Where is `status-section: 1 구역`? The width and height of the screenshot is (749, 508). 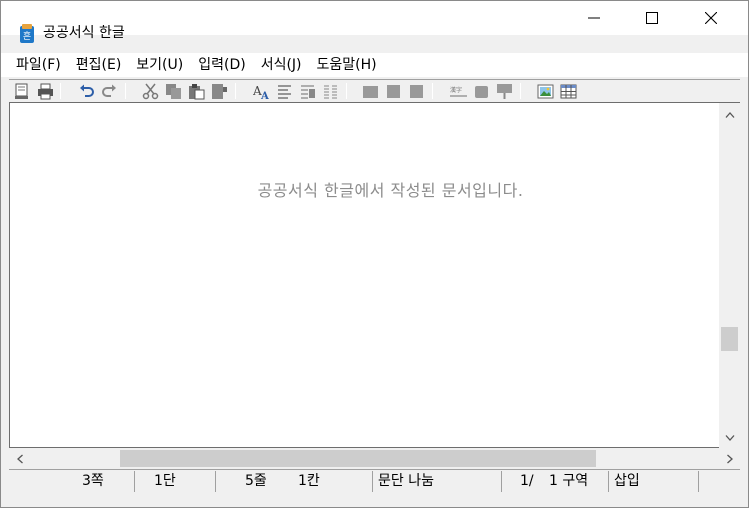 status-section: 1 구역 is located at coordinates (569, 481).